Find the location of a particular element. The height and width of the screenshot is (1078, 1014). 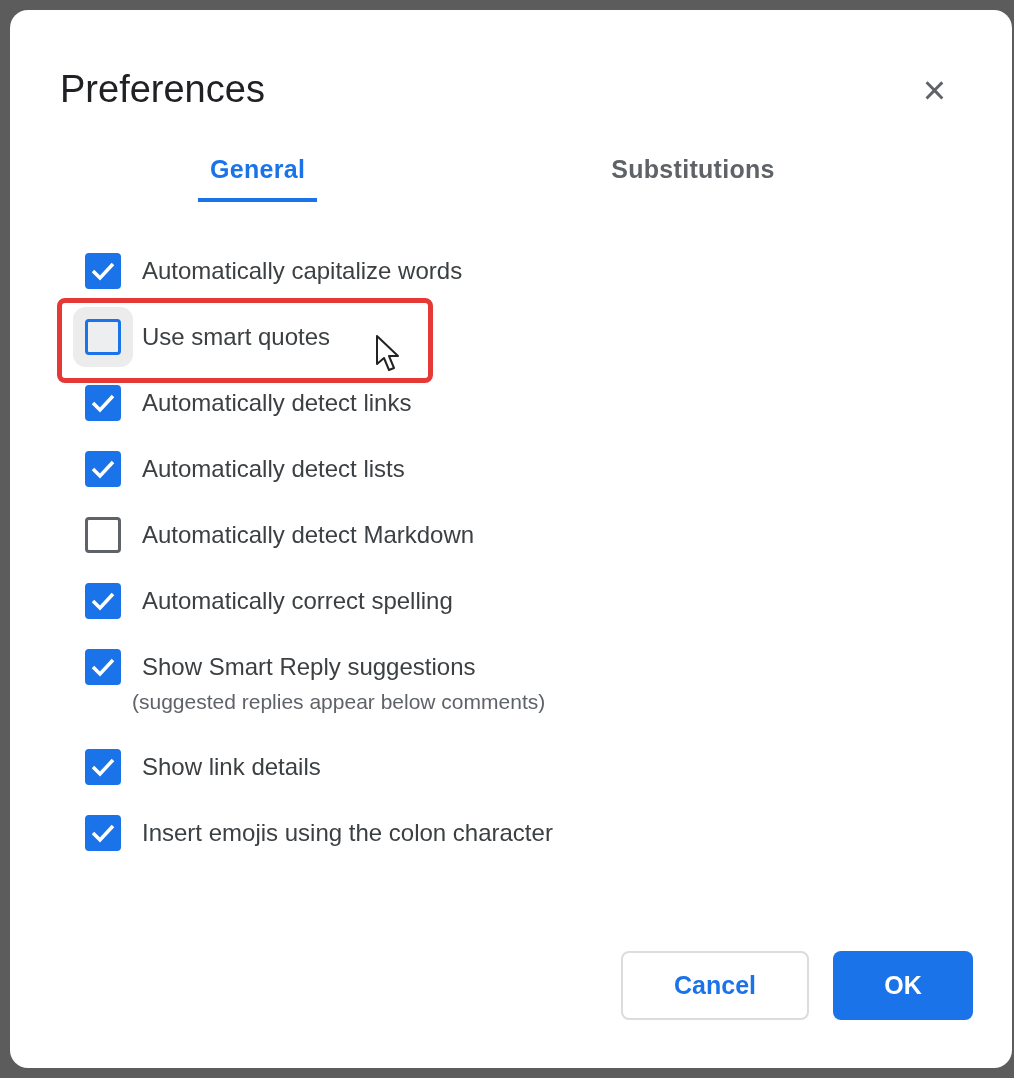

tab: Substitutions is located at coordinates (693, 175).